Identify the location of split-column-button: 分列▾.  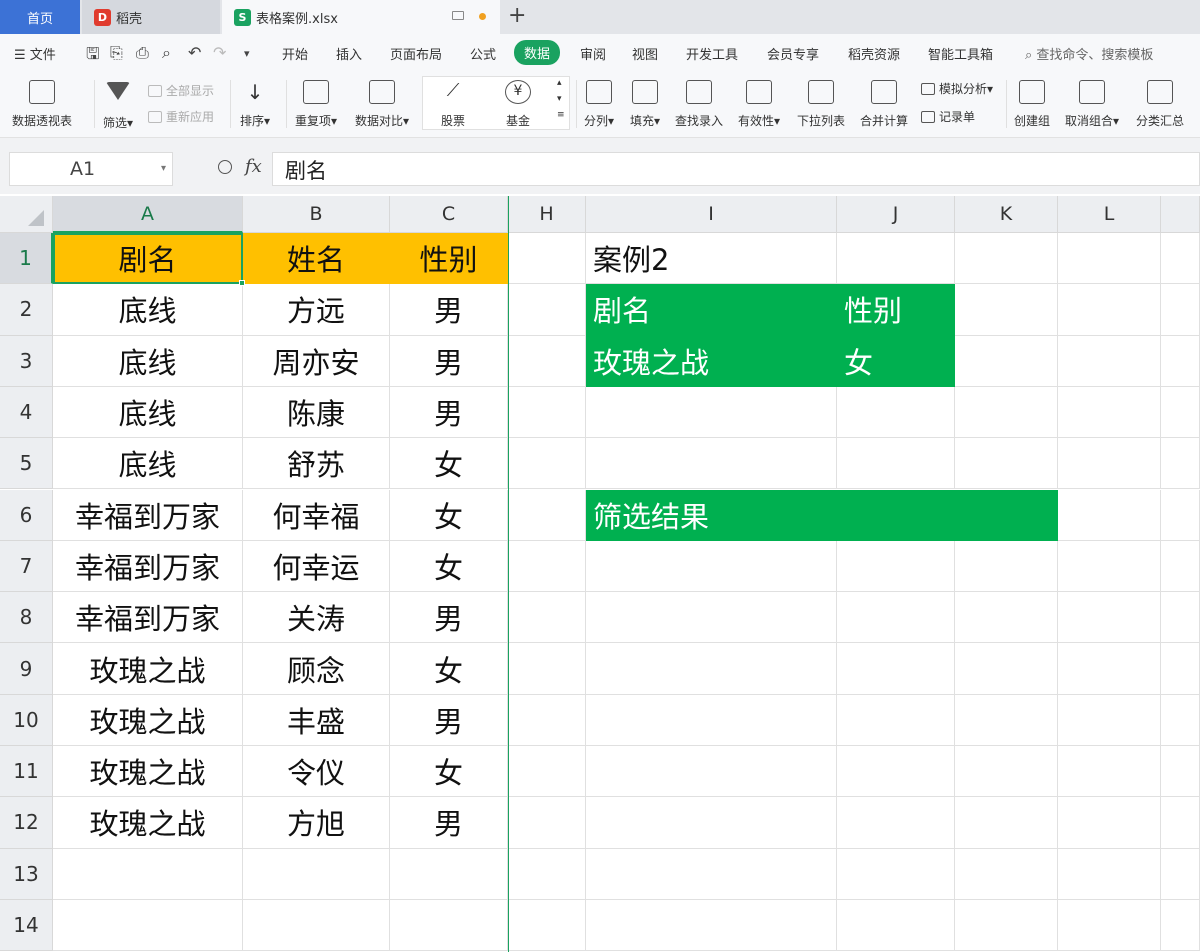
(599, 104).